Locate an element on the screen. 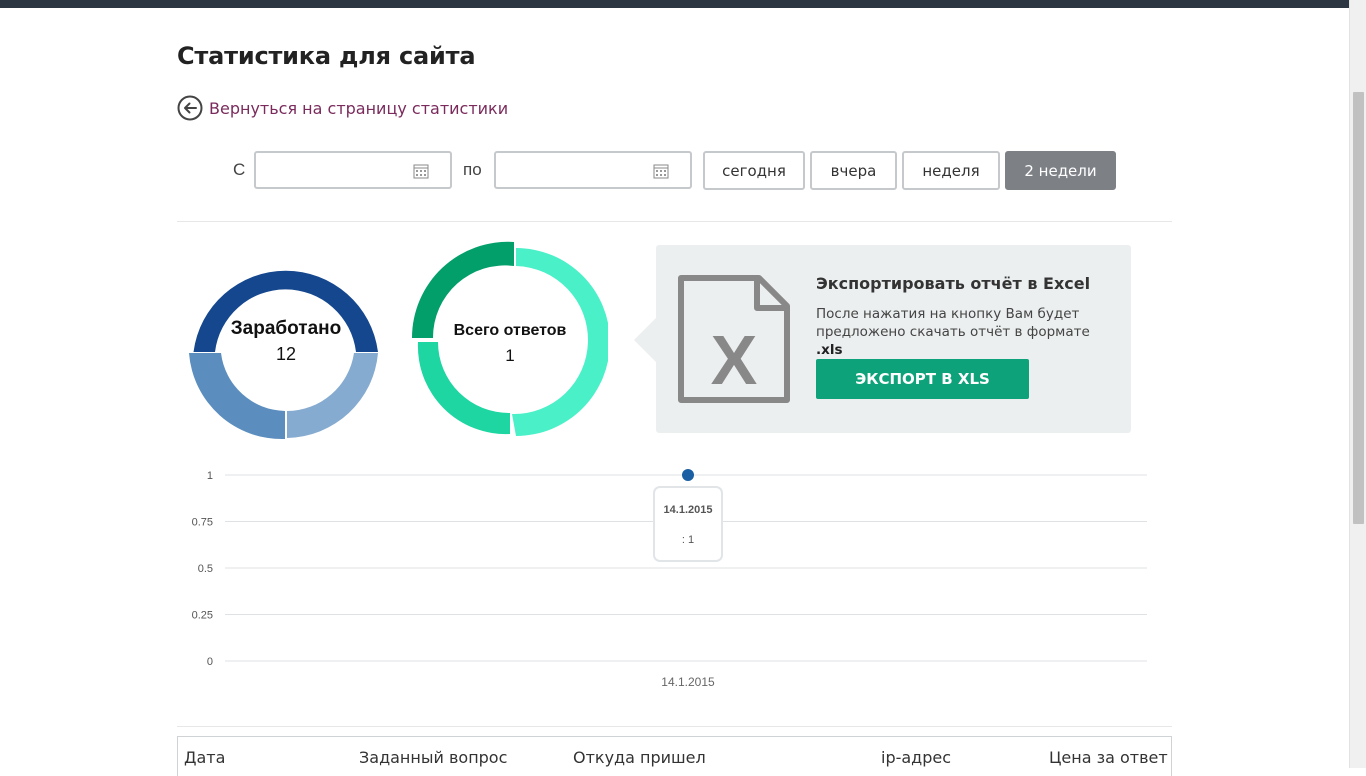 The height and width of the screenshot is (776, 1366). tooltip-title: 14.1.2015 is located at coordinates (688, 510).